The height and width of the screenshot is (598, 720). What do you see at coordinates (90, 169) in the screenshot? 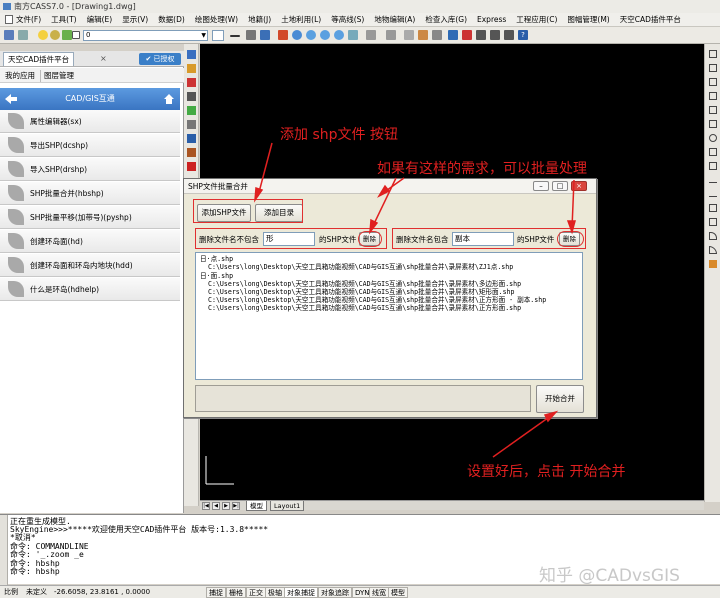
I see `plugin-item-import-shp: 导入SHP(drshp)` at bounding box center [90, 169].